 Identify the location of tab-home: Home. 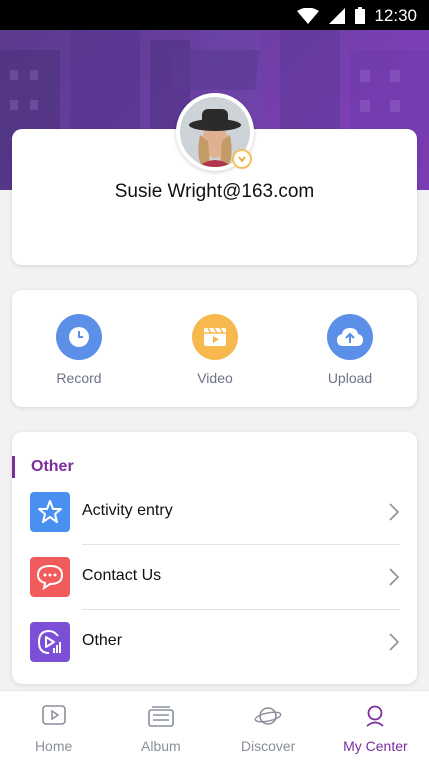
(53, 726).